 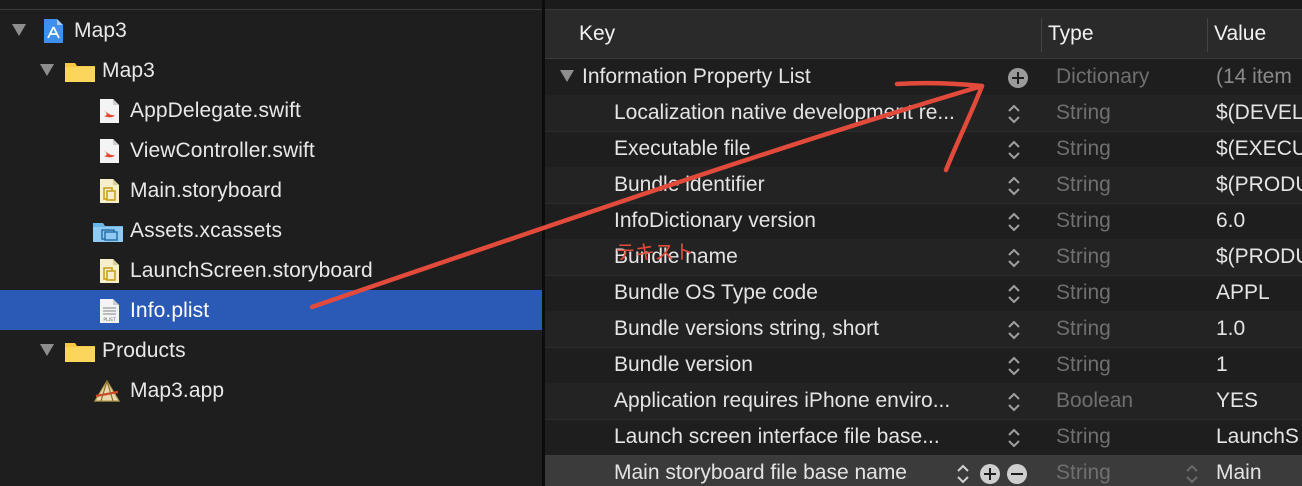 I want to click on plist-key: Bundle version, so click(x=683, y=365).